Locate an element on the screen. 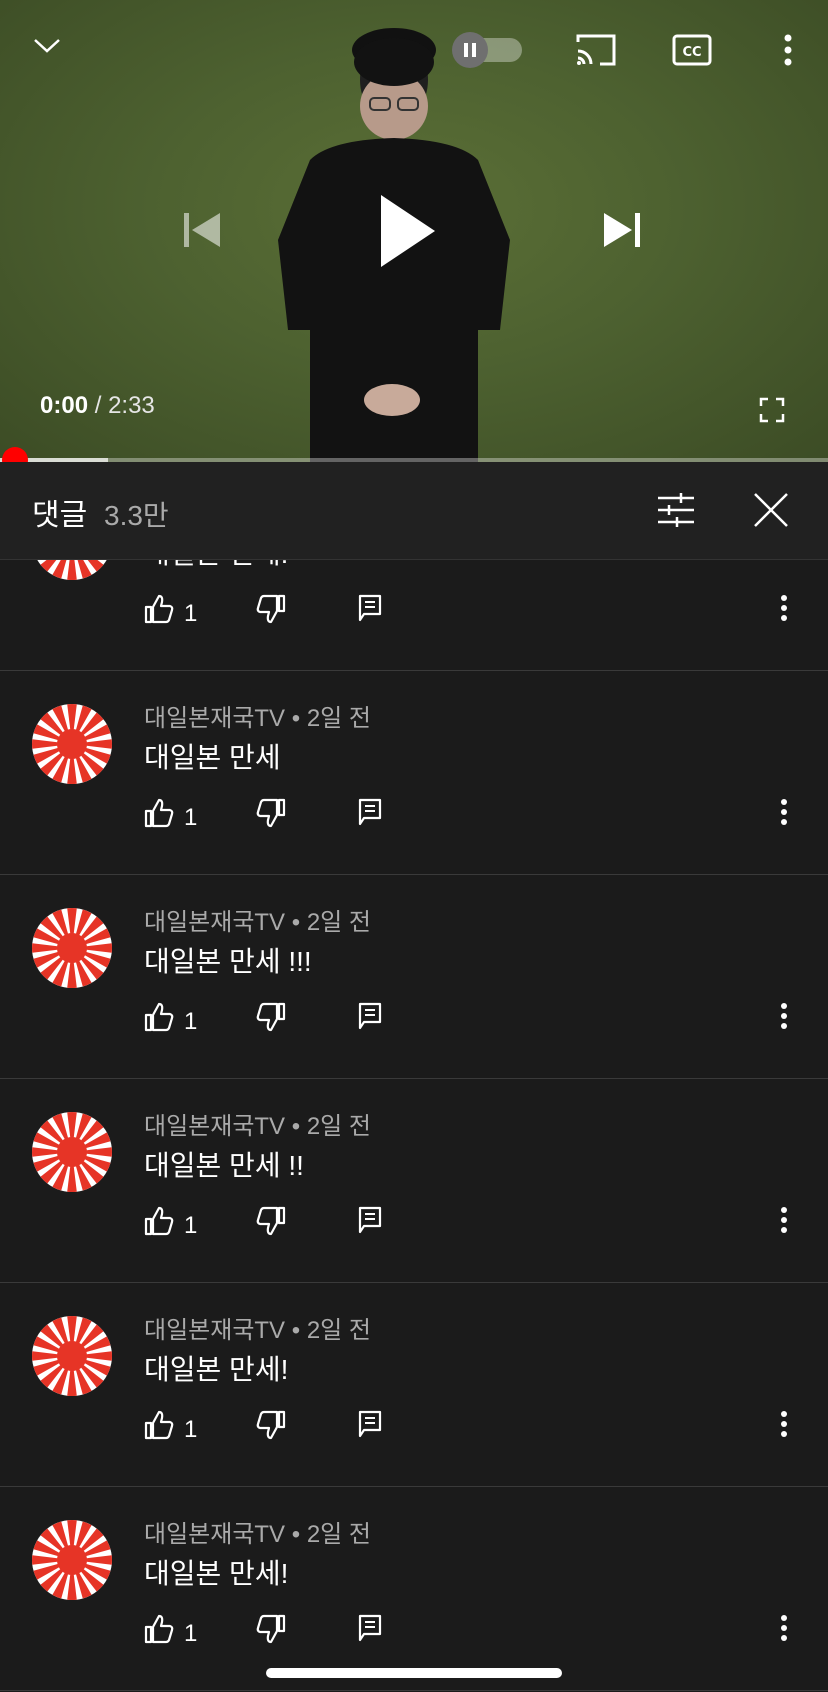  play-button is located at coordinates (407, 231).